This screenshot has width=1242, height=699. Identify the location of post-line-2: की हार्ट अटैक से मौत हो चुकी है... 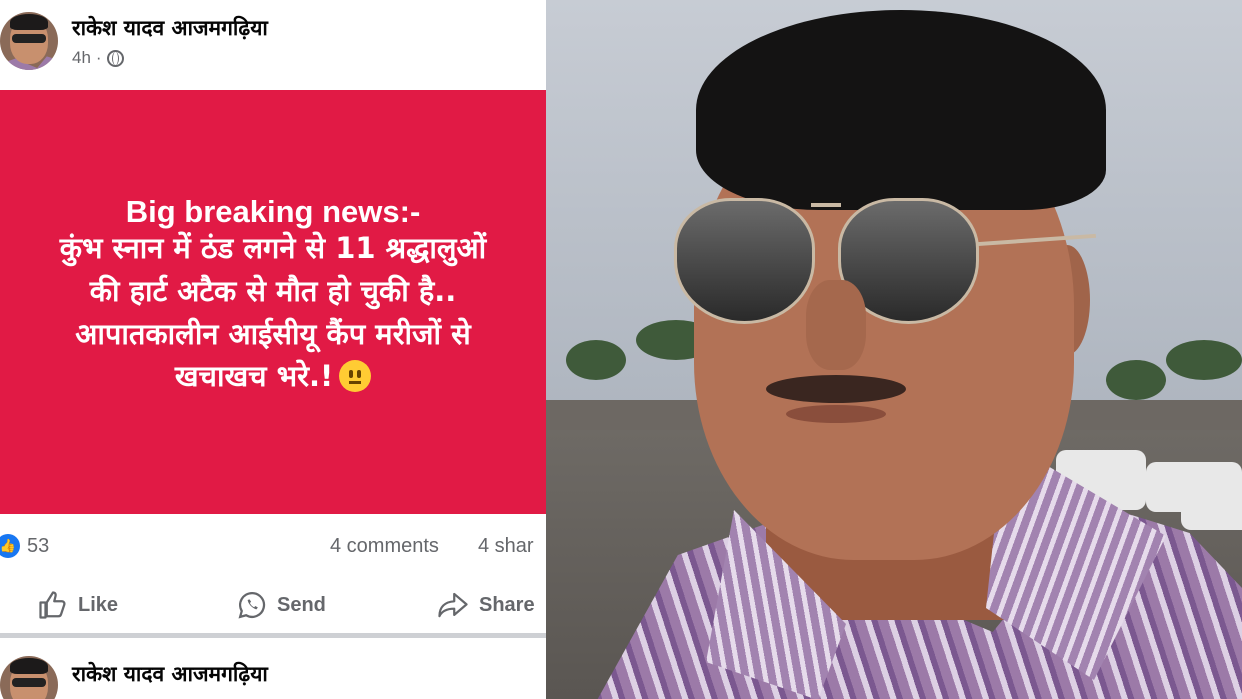
(273, 290).